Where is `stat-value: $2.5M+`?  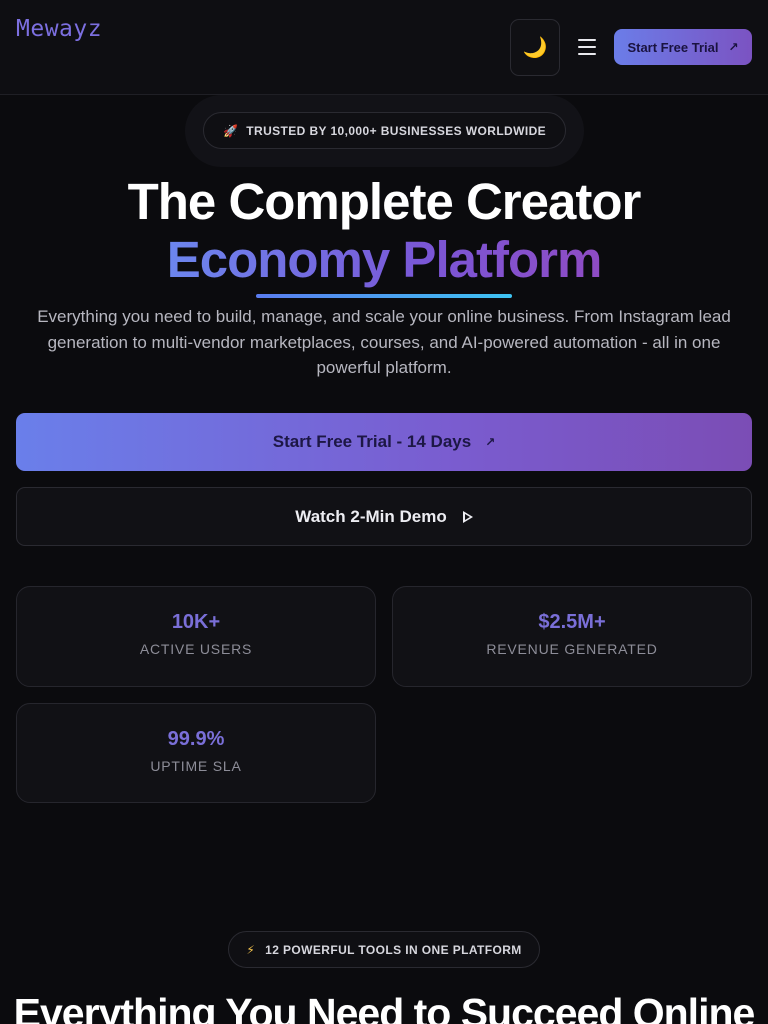 stat-value: $2.5M+ is located at coordinates (572, 622).